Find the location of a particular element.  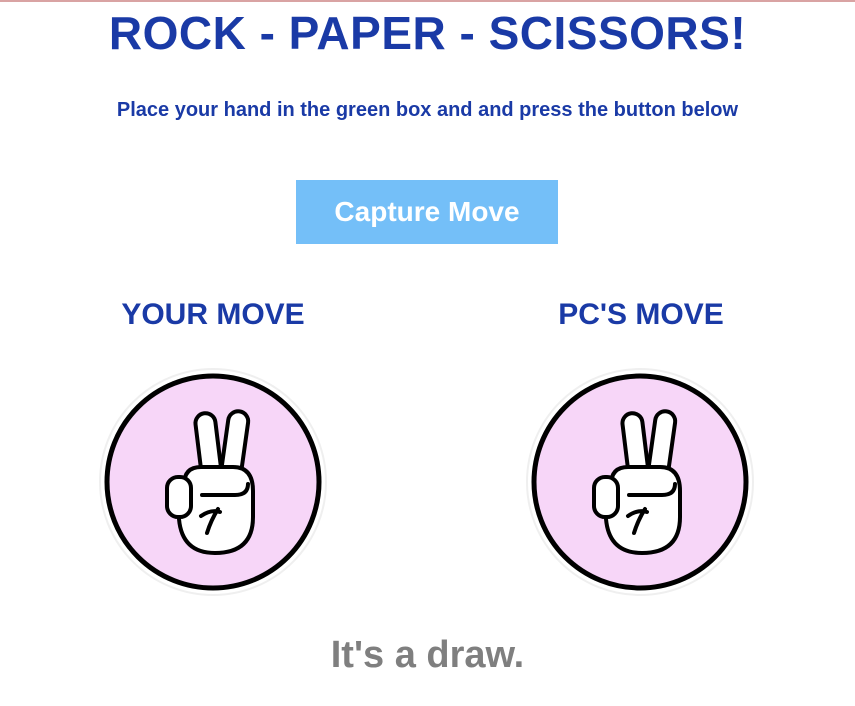

capture-move-button: Capture Move is located at coordinates (427, 212).